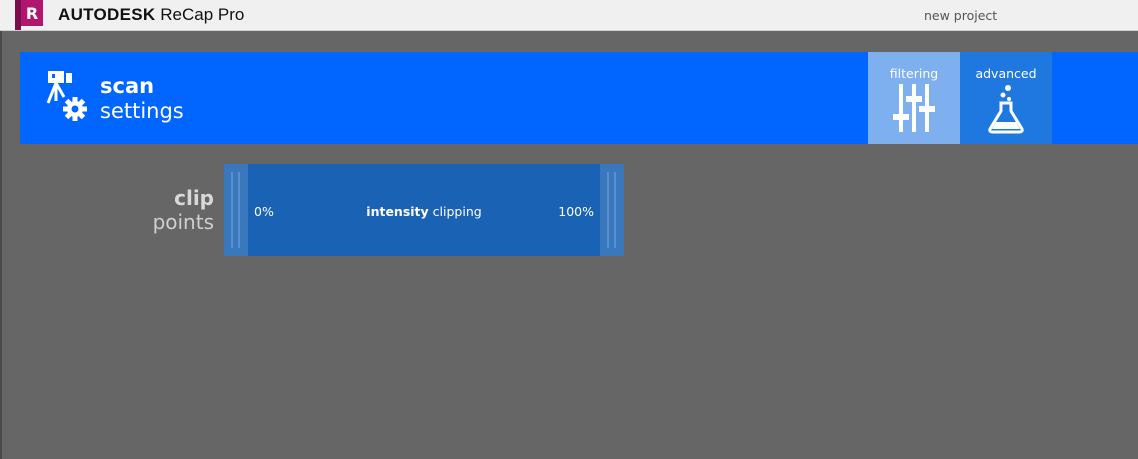  Describe the element at coordinates (194, 198) in the screenshot. I see `clip-label-line1: clip` at that location.